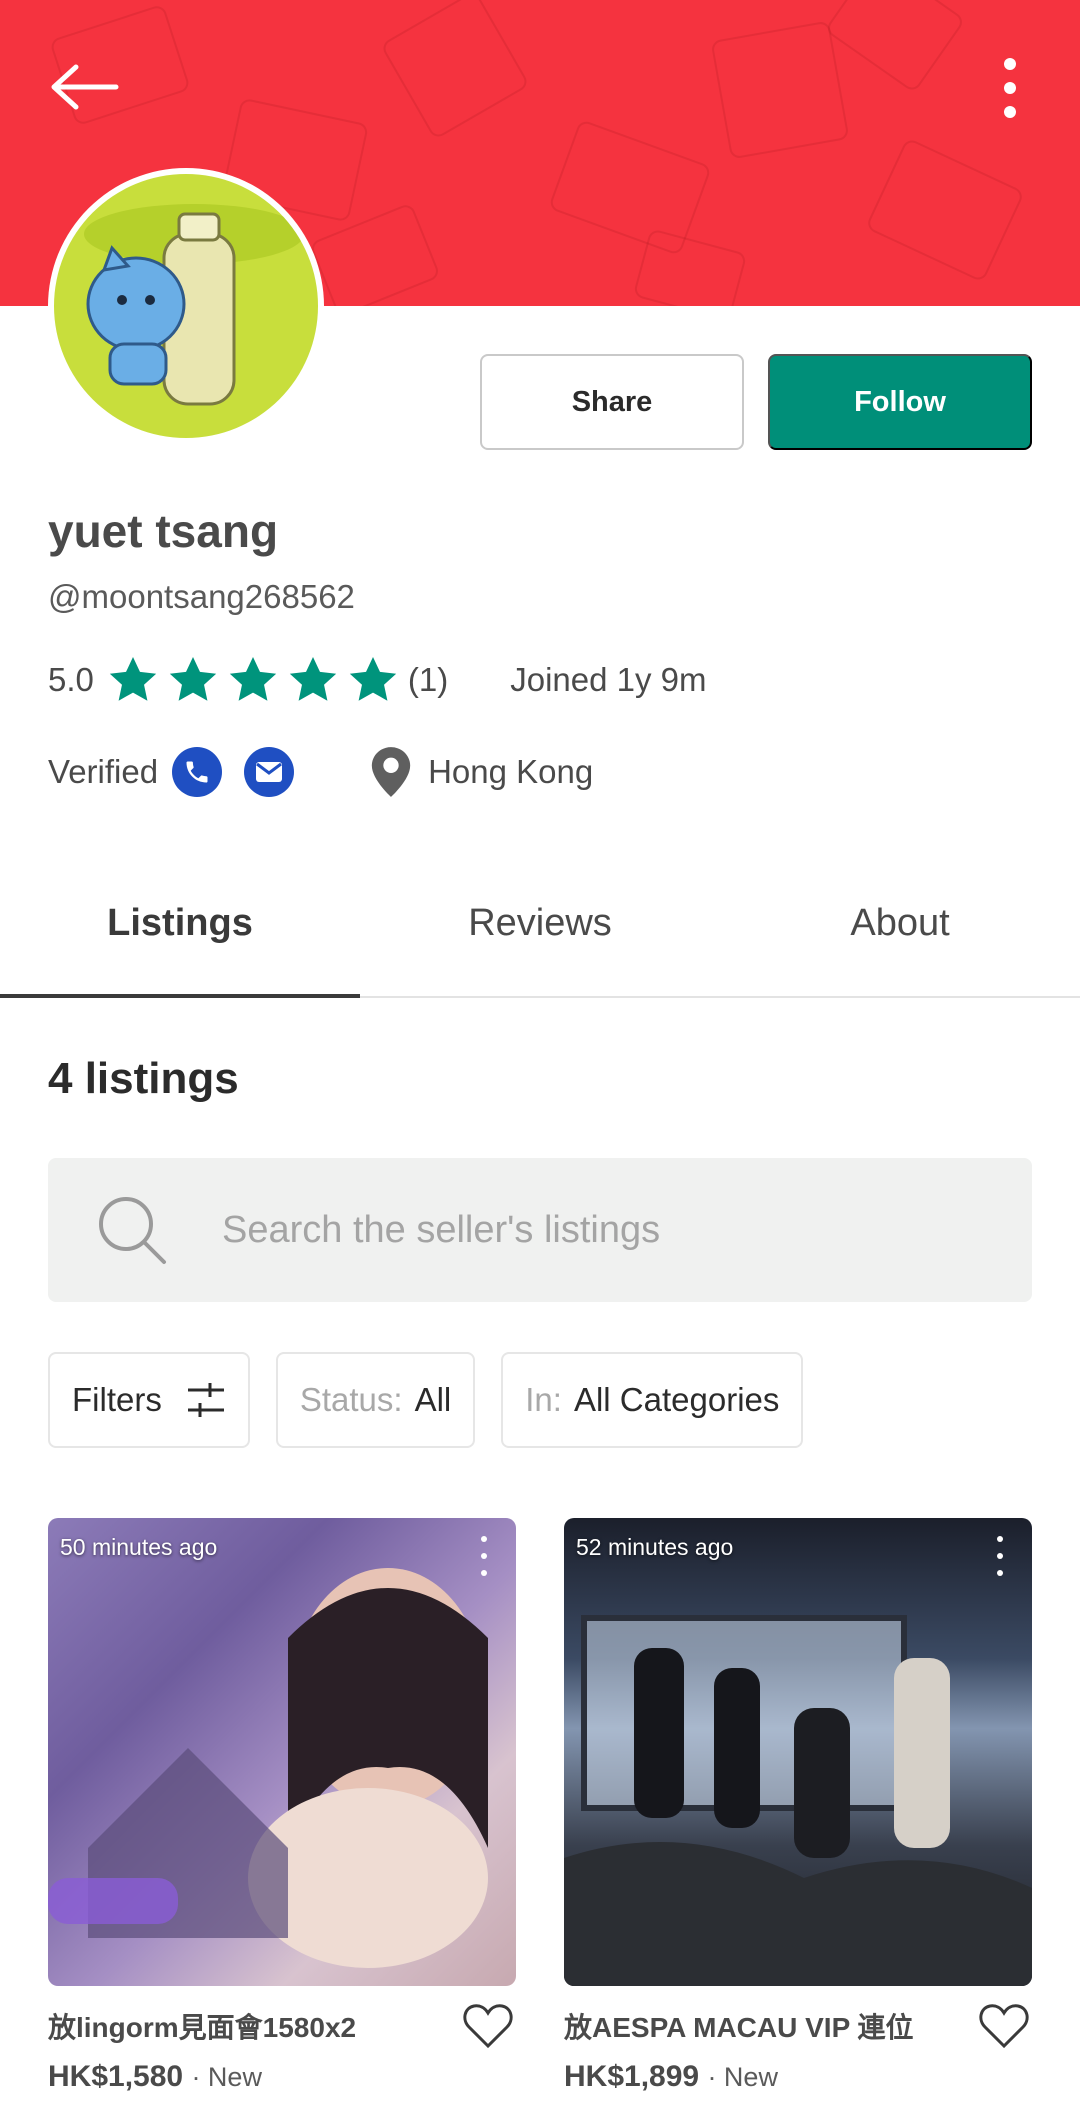  I want to click on phone-verified-icon, so click(197, 772).